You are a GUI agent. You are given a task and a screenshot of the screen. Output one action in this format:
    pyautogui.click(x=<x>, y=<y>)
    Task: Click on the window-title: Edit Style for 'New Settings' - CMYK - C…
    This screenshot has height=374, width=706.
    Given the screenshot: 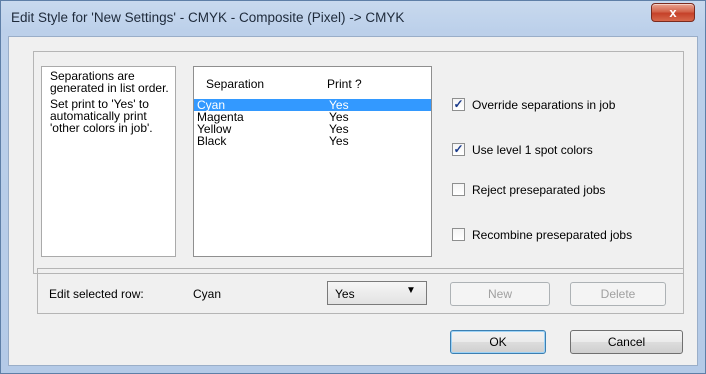 What is the action you would take?
    pyautogui.click(x=208, y=17)
    